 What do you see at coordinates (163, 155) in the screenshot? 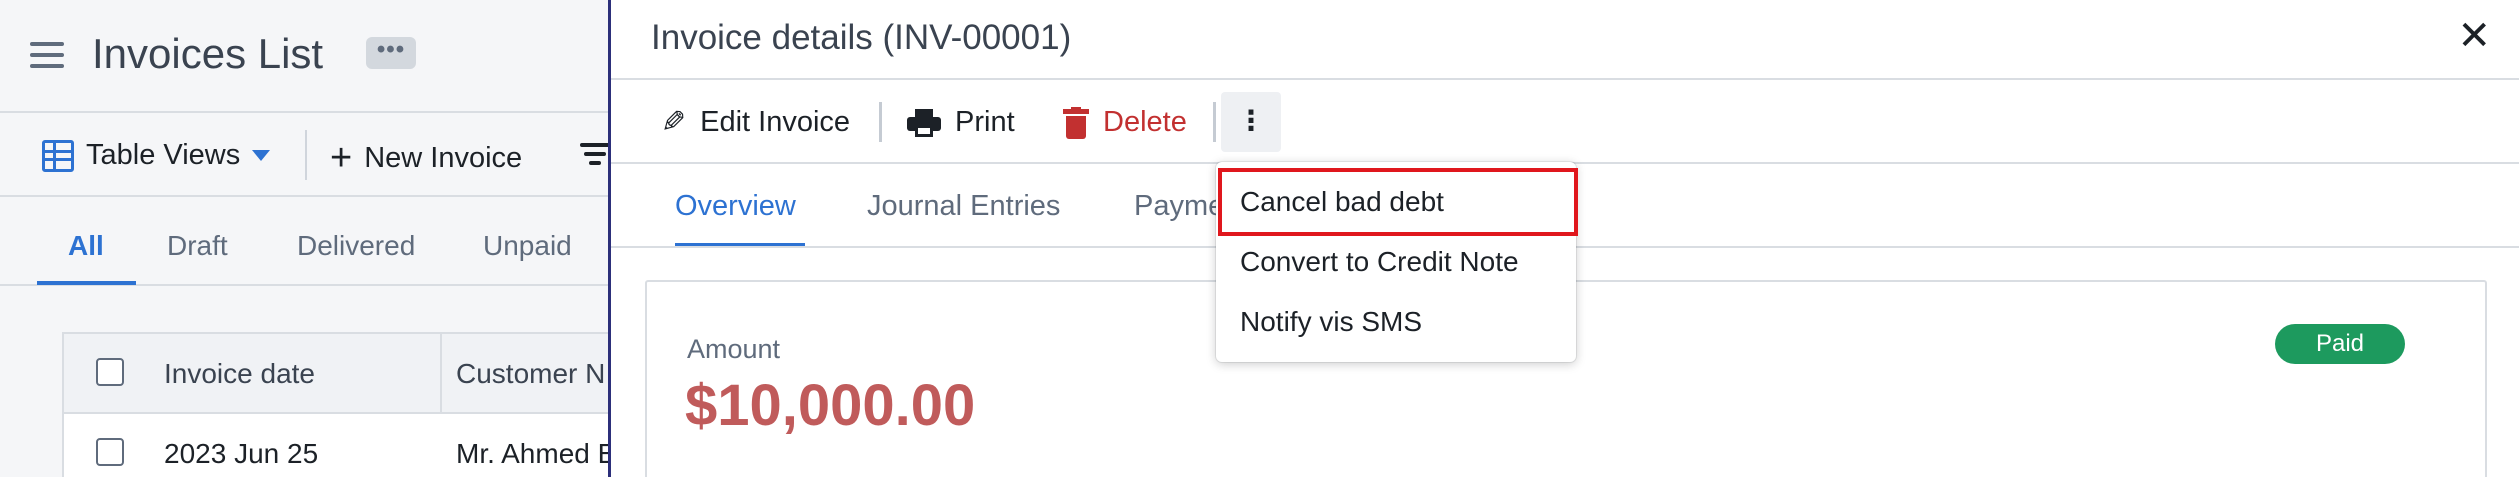
I see `table-views-label: Table Views` at bounding box center [163, 155].